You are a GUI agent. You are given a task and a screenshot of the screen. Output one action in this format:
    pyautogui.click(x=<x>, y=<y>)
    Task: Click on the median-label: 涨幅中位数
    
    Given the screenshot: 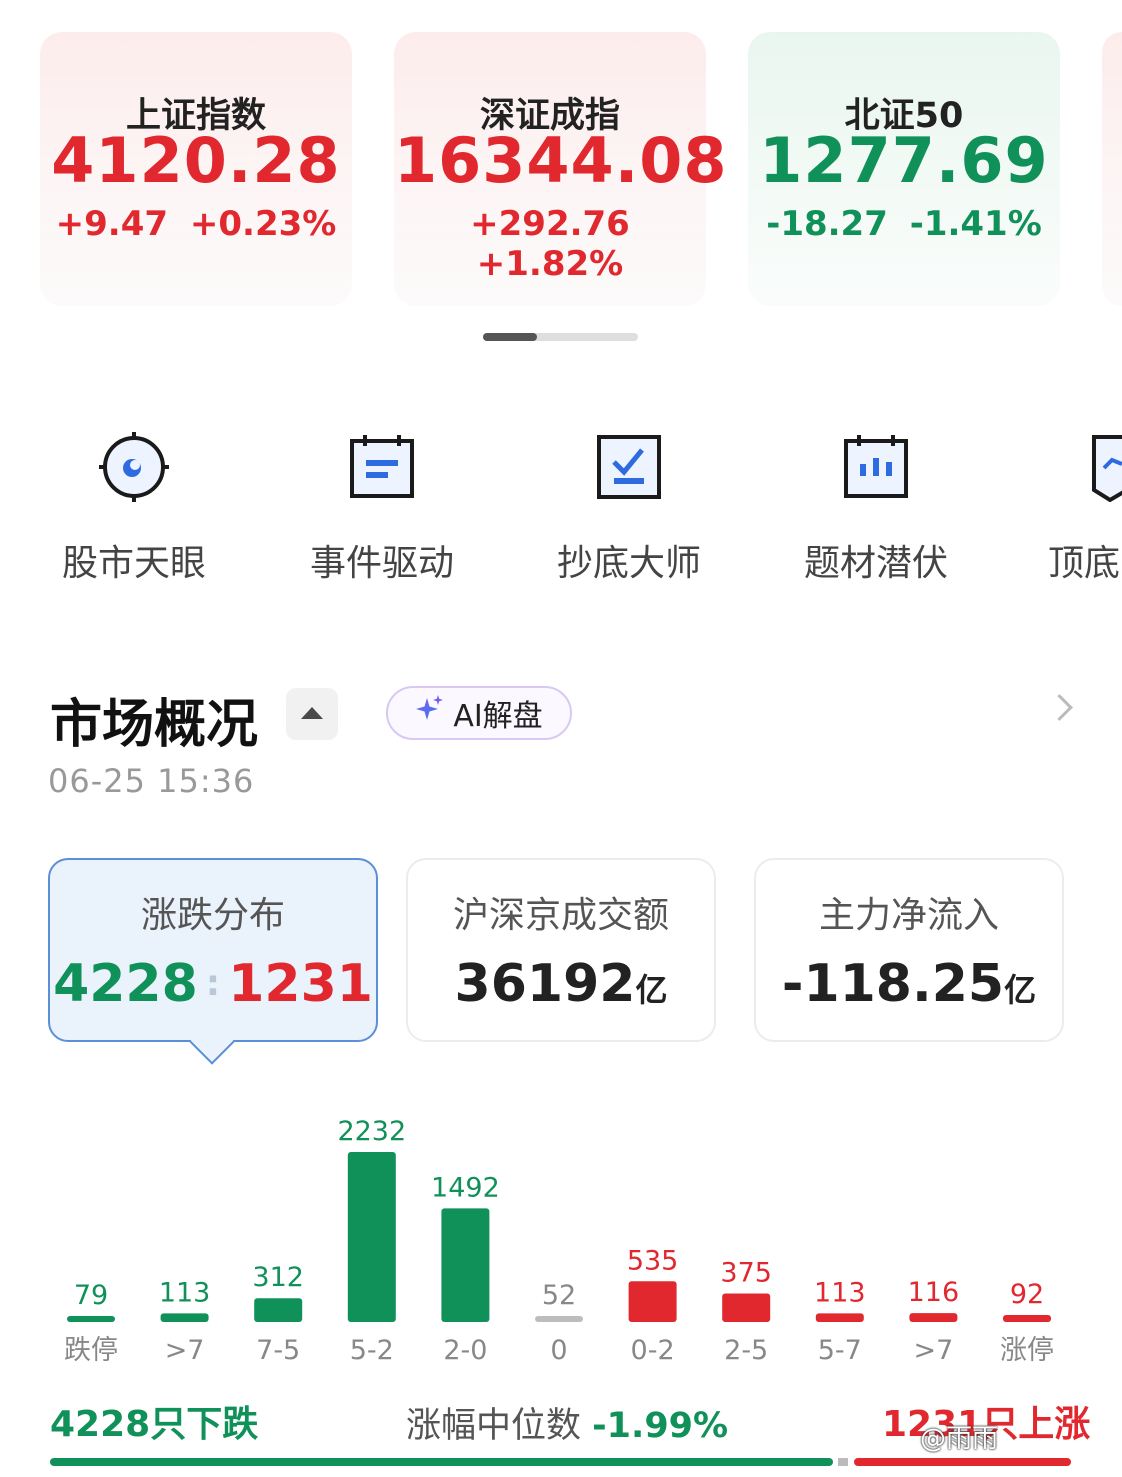 What is the action you would take?
    pyautogui.click(x=494, y=1426)
    